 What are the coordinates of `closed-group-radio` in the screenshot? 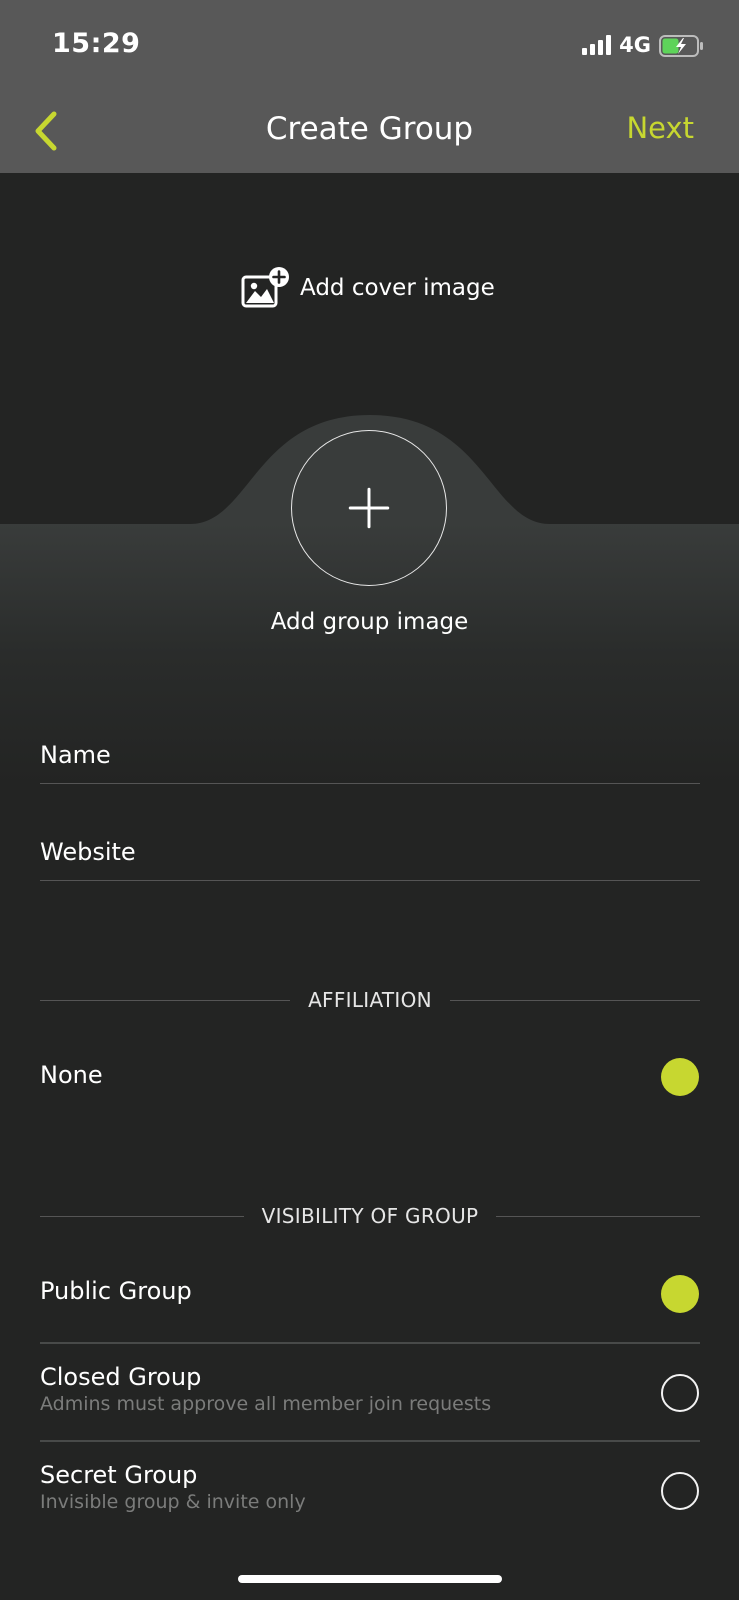 It's located at (680, 1393).